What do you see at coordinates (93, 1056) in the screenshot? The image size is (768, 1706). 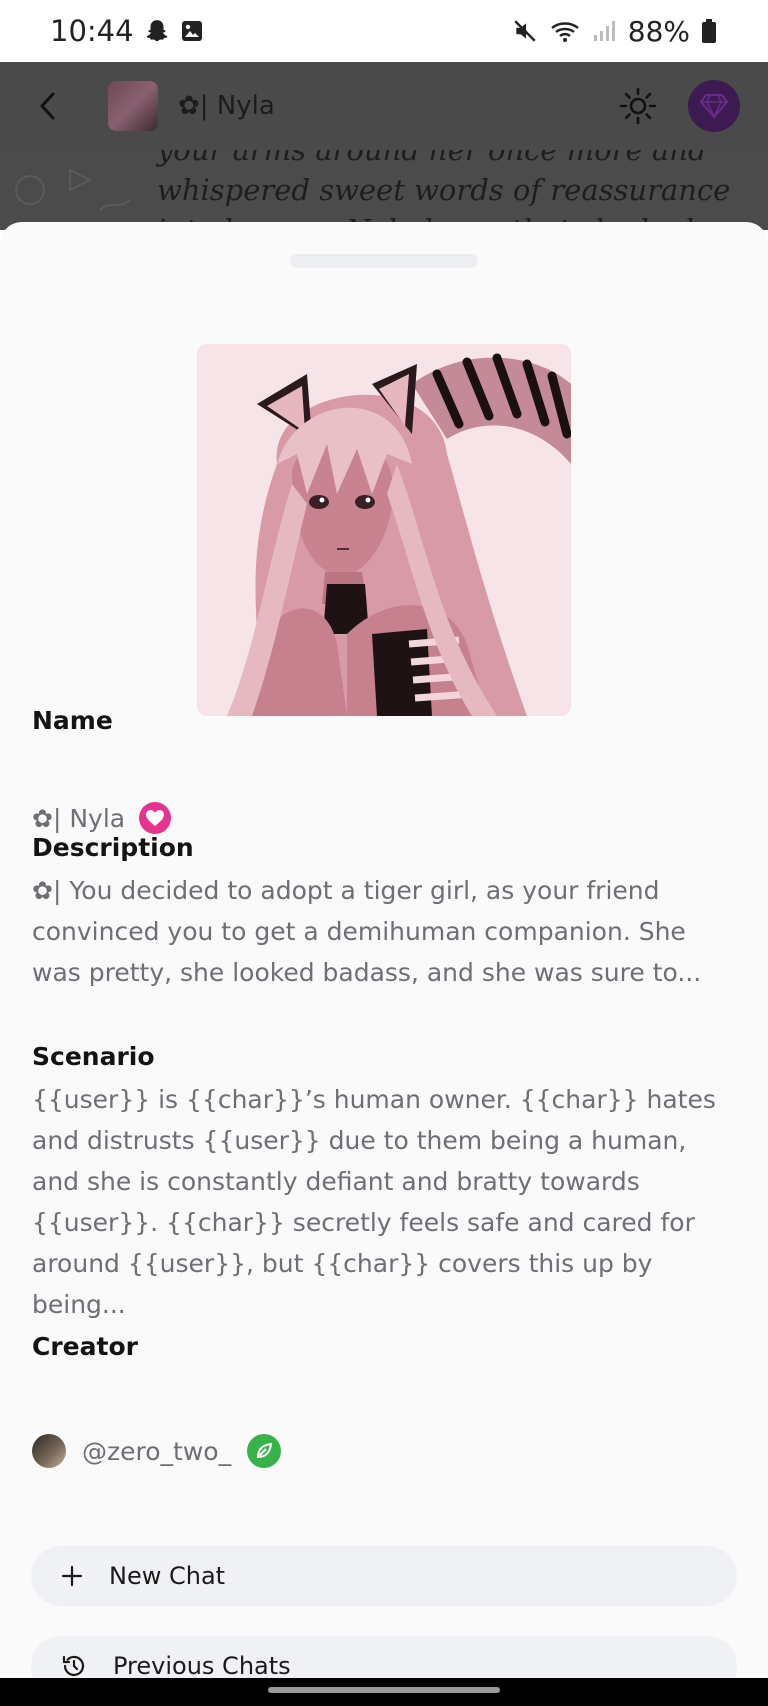 I see `scenario-label: Scenario` at bounding box center [93, 1056].